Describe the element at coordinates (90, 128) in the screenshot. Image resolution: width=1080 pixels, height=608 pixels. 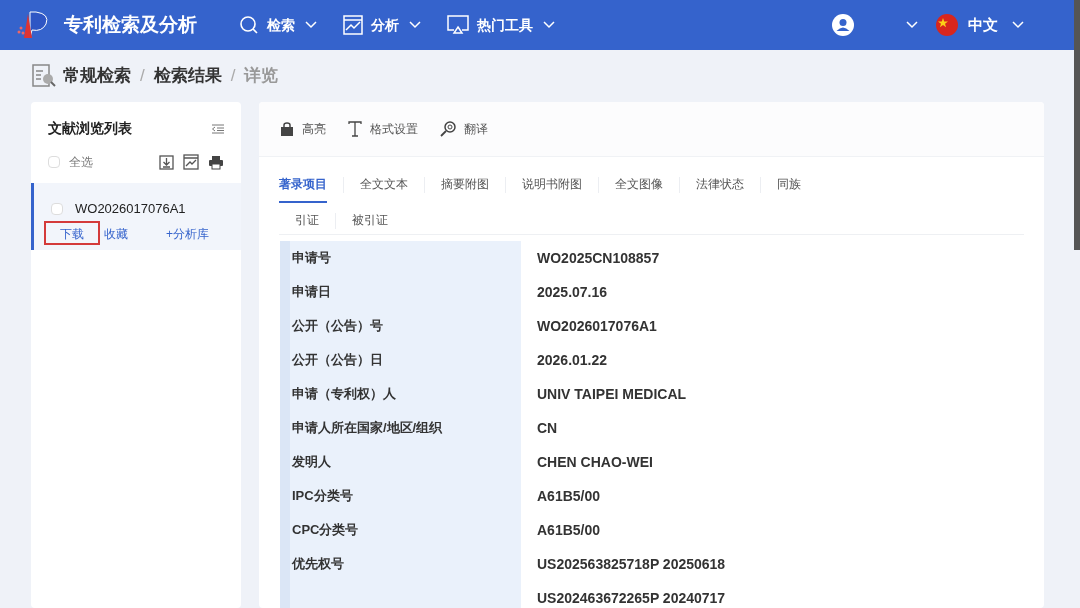
I see `panel-title: 文献浏览列表` at that location.